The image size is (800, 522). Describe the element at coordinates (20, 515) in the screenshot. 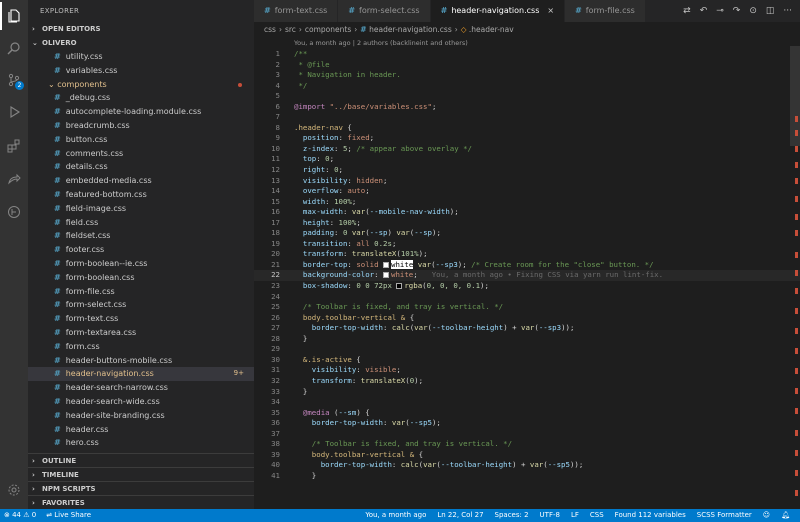

I see `problems-indicator: ⊗ 44 ⚠ 0` at that location.